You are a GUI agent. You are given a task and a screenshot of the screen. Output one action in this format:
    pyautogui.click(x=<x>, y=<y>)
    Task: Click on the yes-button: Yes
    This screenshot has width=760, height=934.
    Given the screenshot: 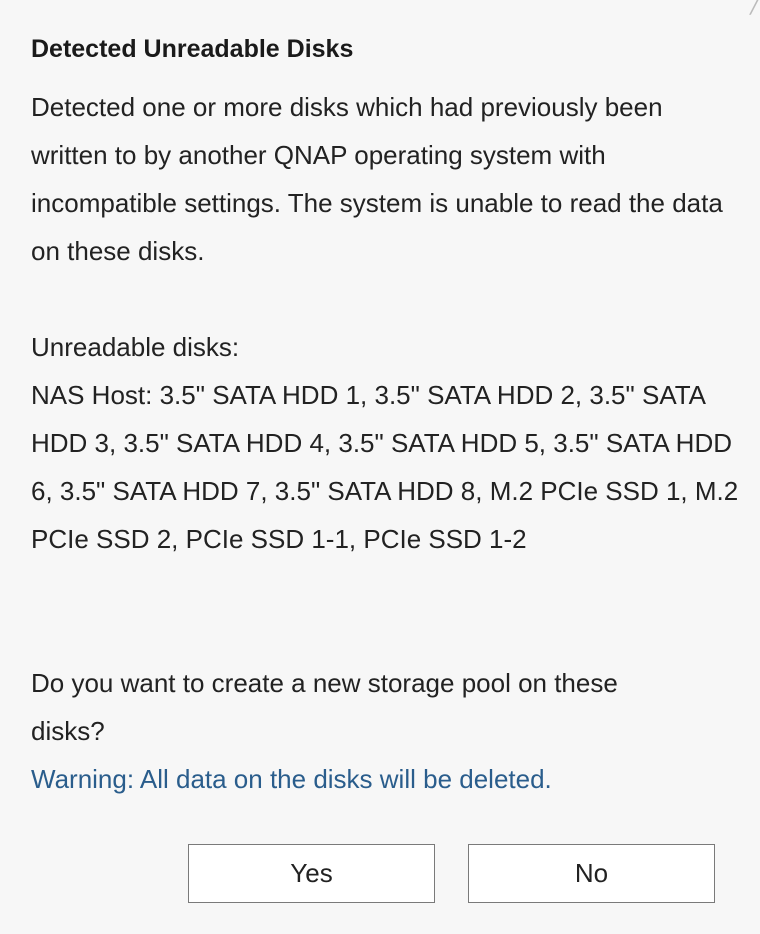 What is the action you would take?
    pyautogui.click(x=311, y=873)
    